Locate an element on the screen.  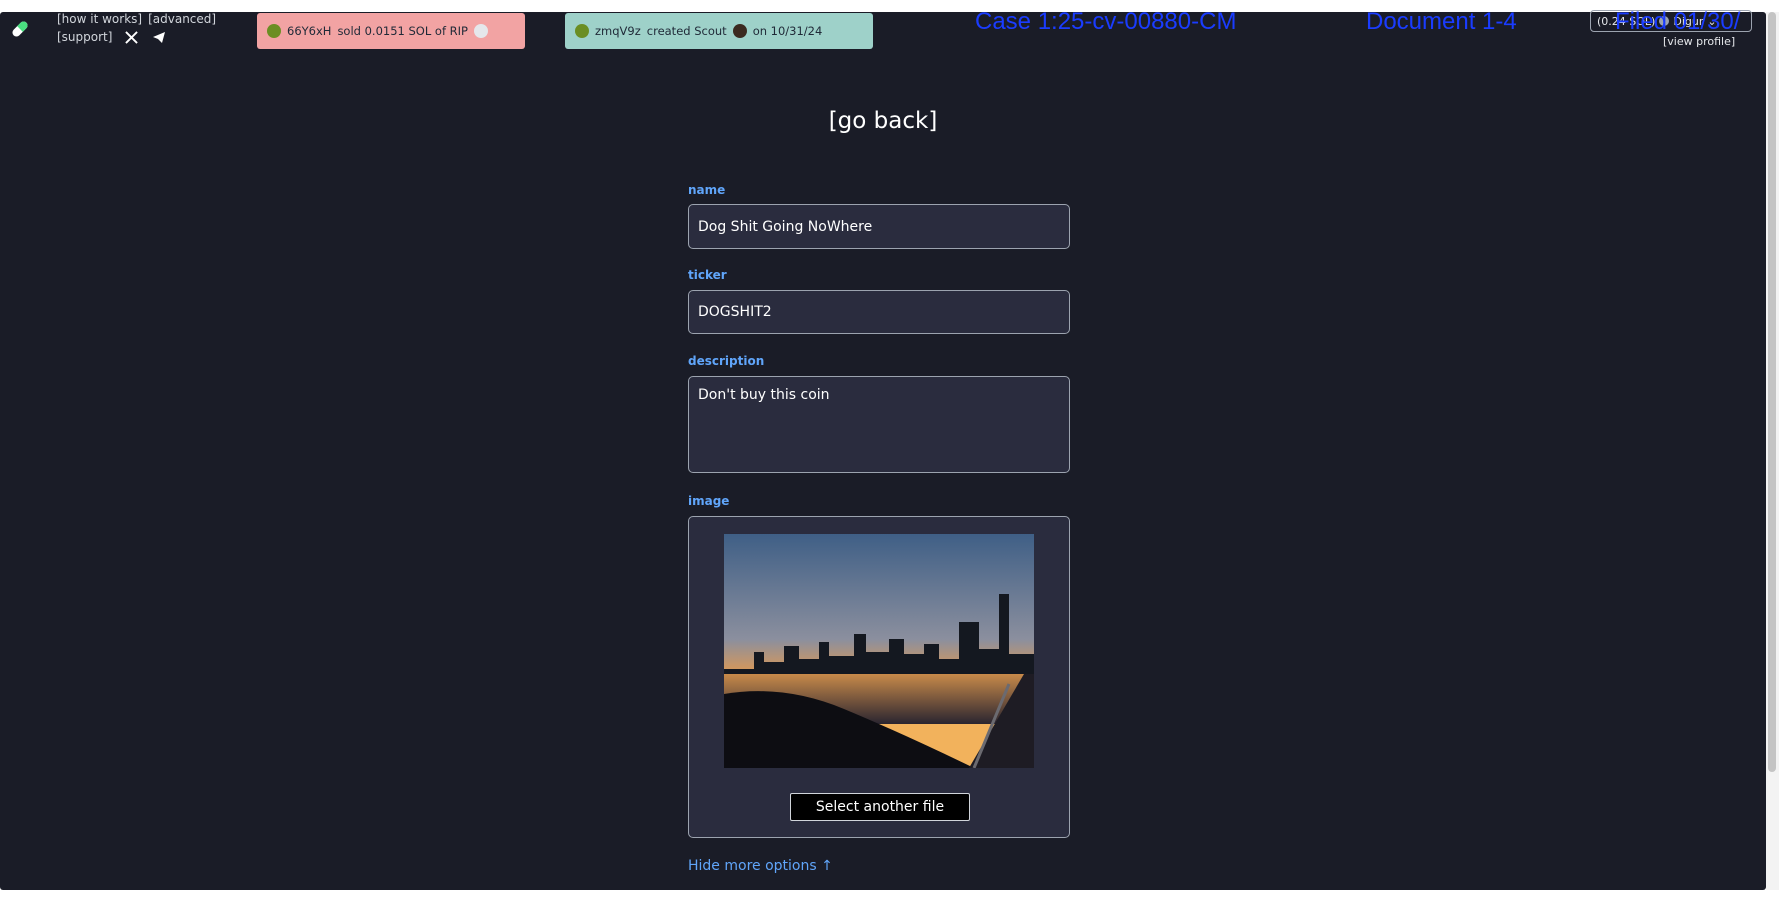
ticker-create-user: zmqV9z is located at coordinates (618, 31).